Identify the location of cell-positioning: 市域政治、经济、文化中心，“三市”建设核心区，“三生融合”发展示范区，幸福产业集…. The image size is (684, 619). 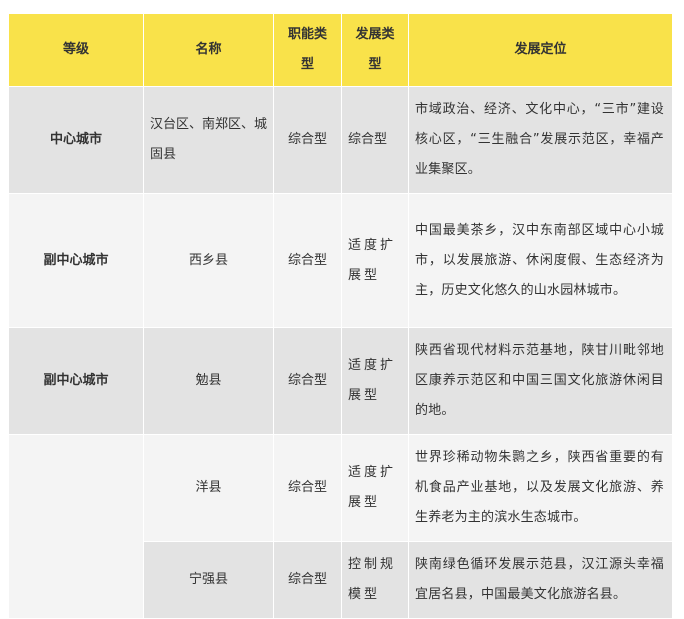
(540, 140).